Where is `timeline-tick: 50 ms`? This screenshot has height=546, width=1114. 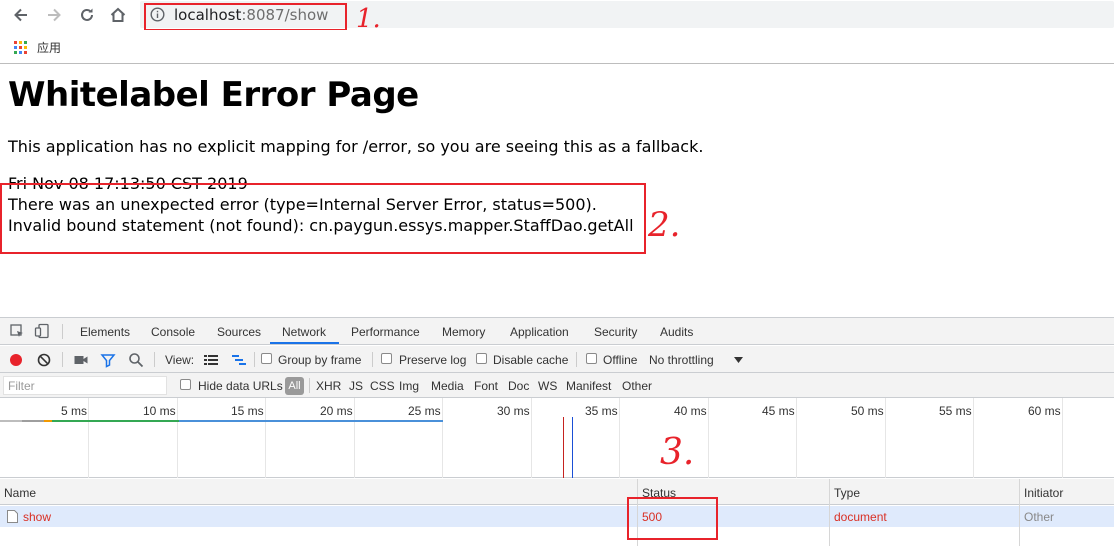 timeline-tick: 50 ms is located at coordinates (867, 411).